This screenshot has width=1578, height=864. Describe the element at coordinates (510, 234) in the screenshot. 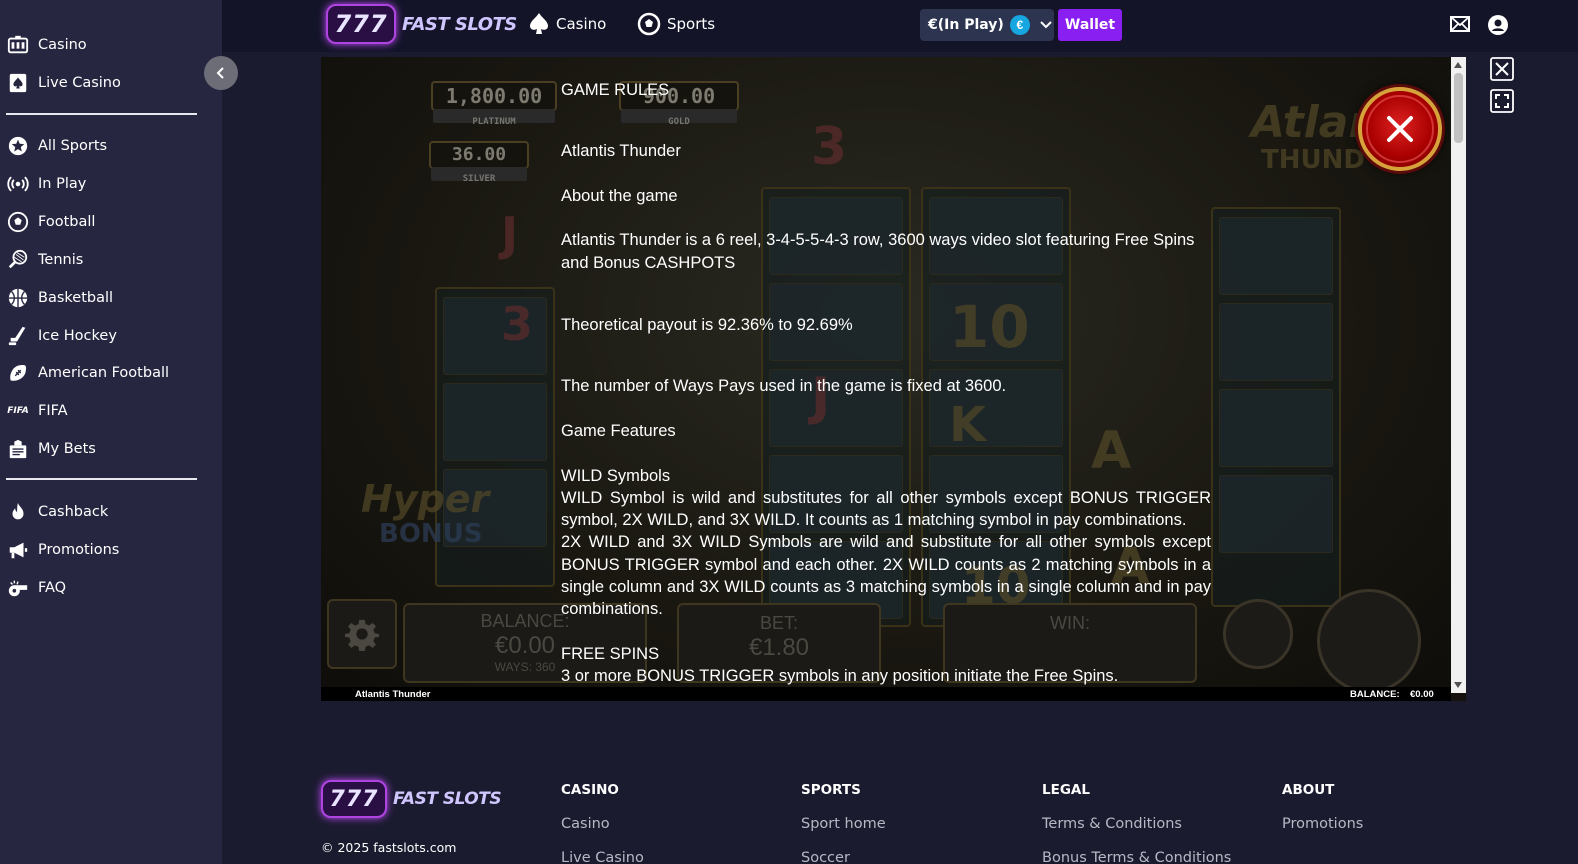

I see `reel-symbol: J` at that location.